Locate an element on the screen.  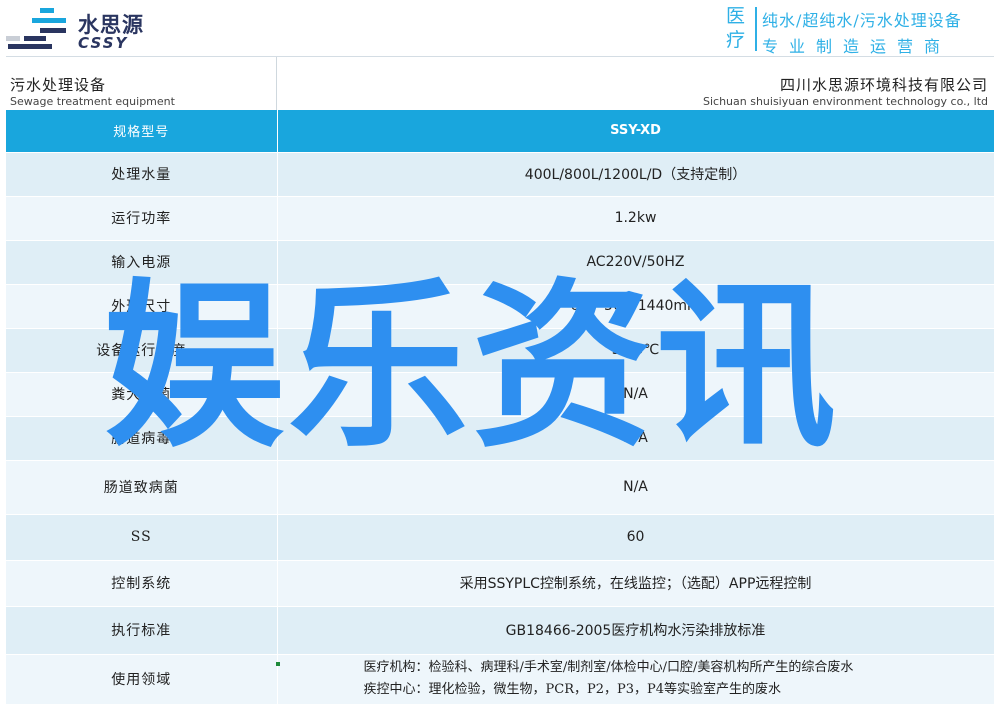
small-mark is located at coordinates (278, 664).